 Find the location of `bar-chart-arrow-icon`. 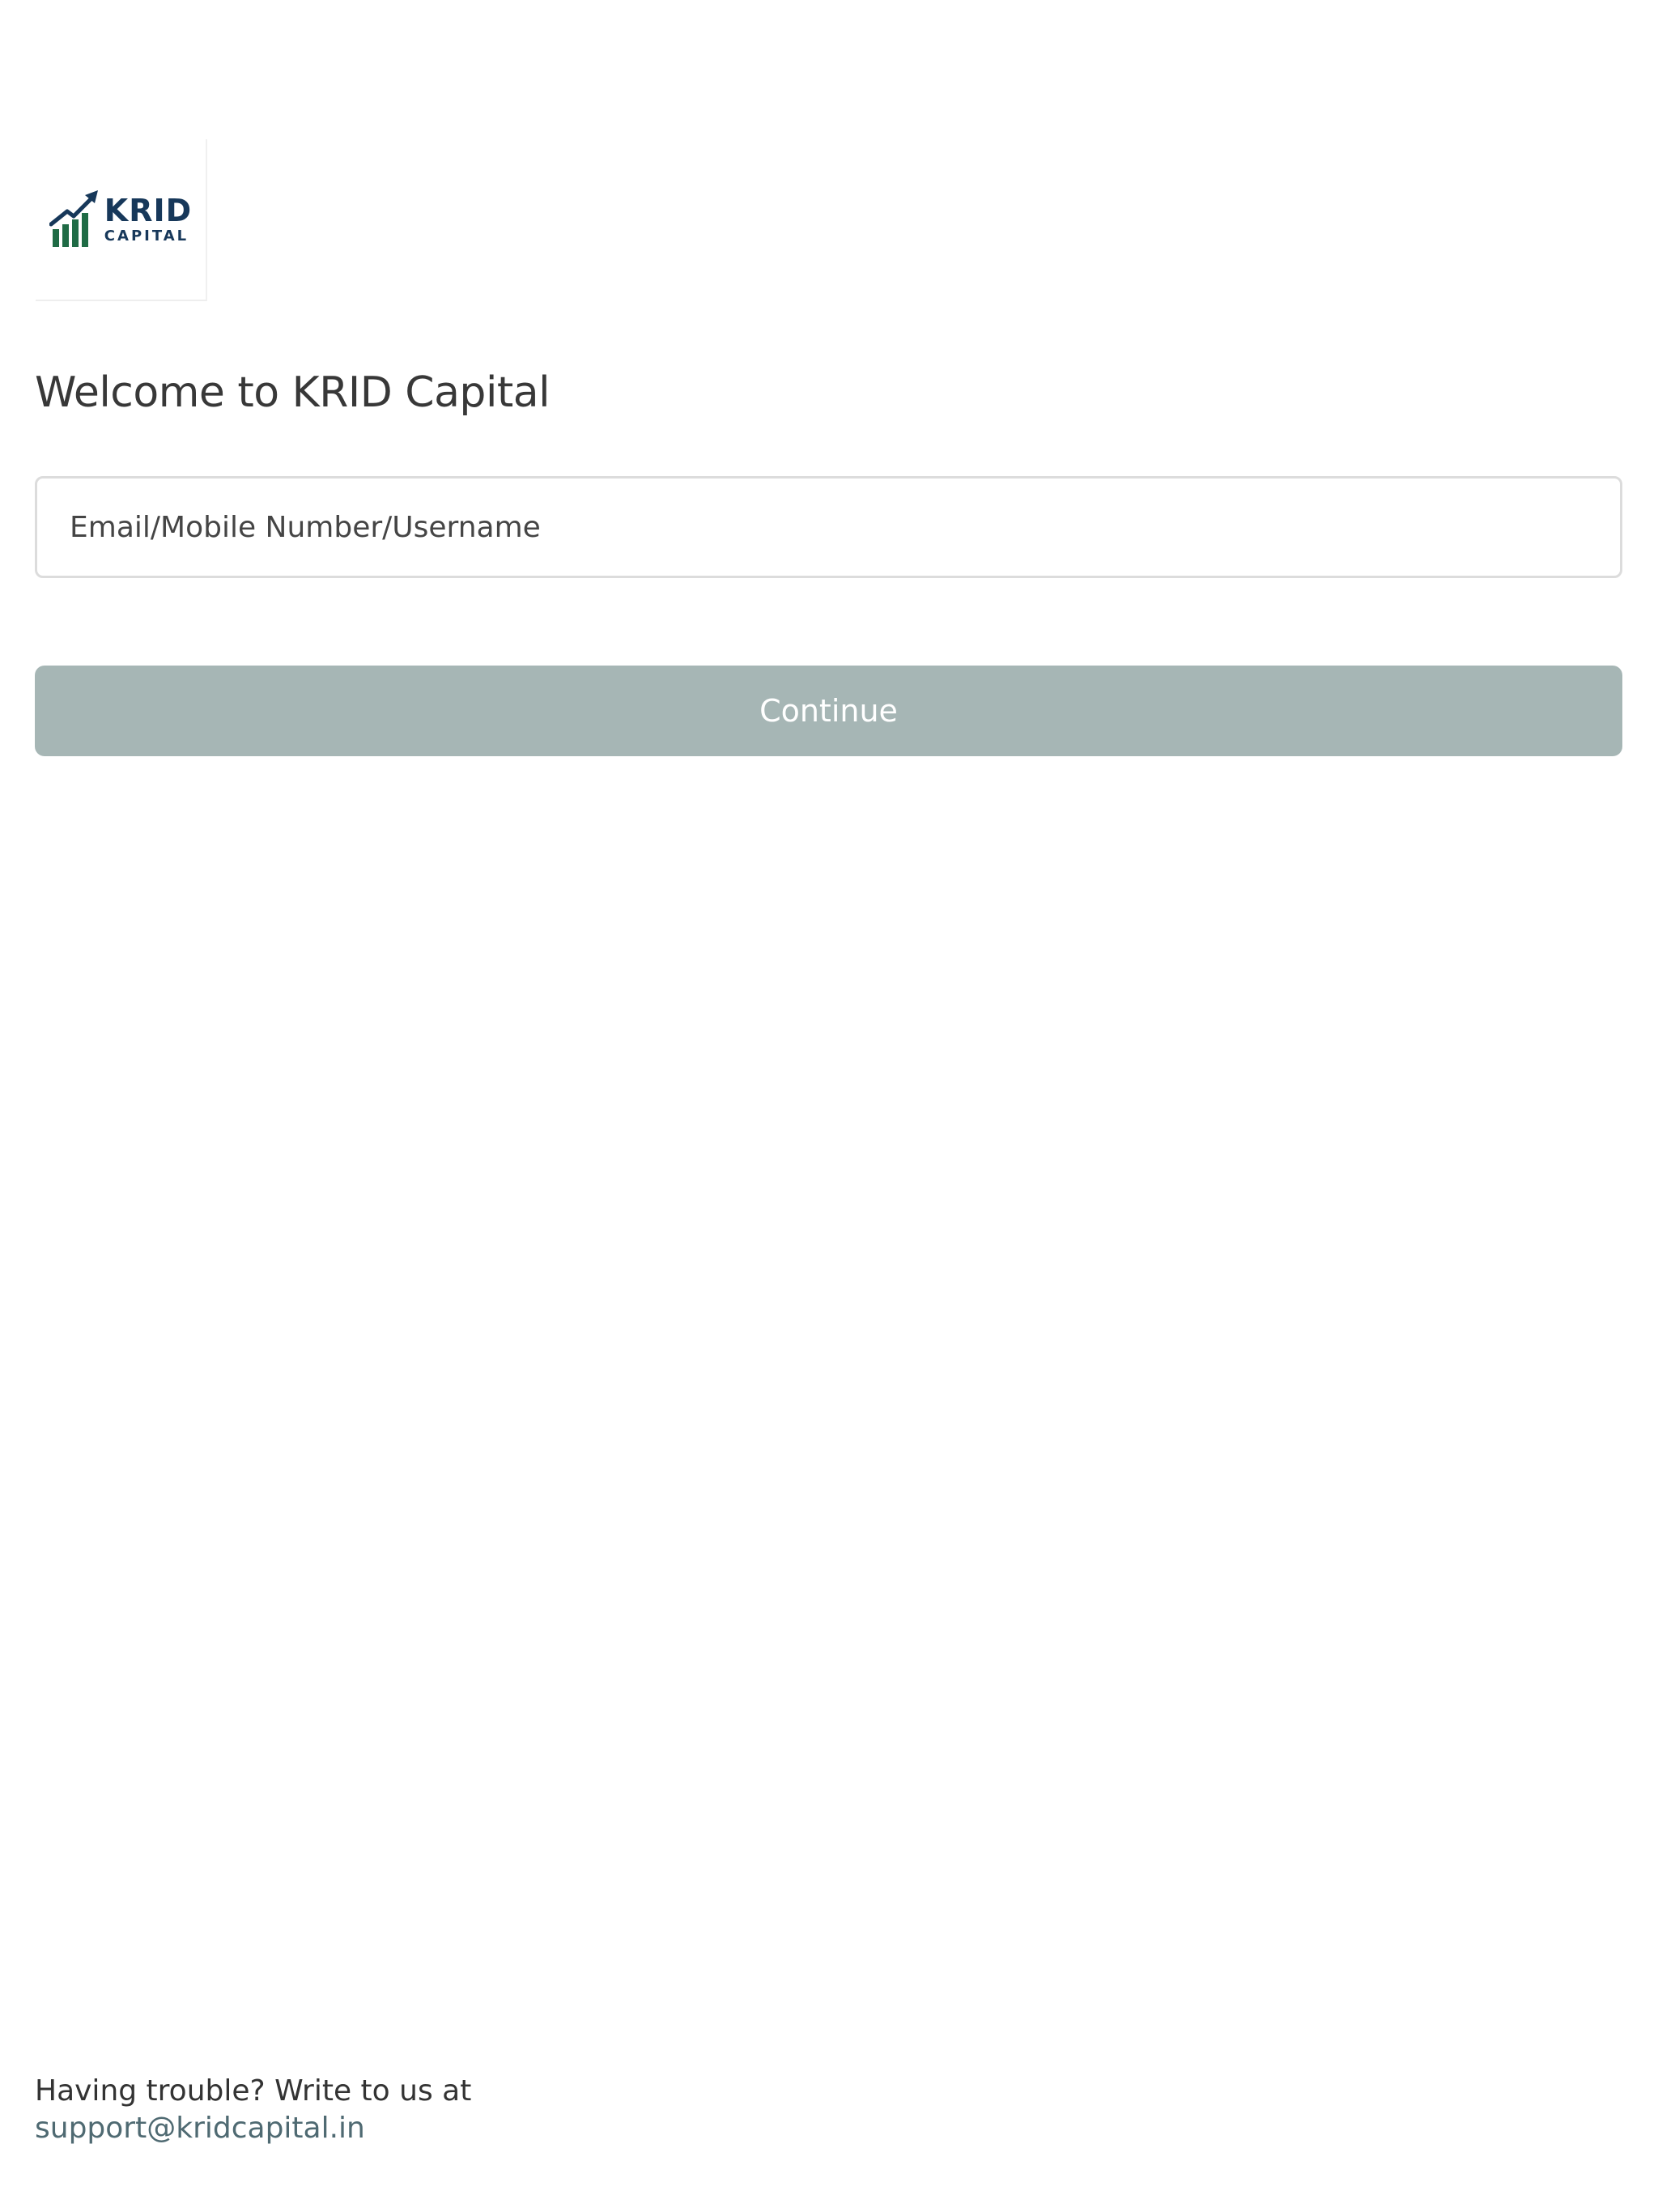

bar-chart-arrow-icon is located at coordinates (74, 219).